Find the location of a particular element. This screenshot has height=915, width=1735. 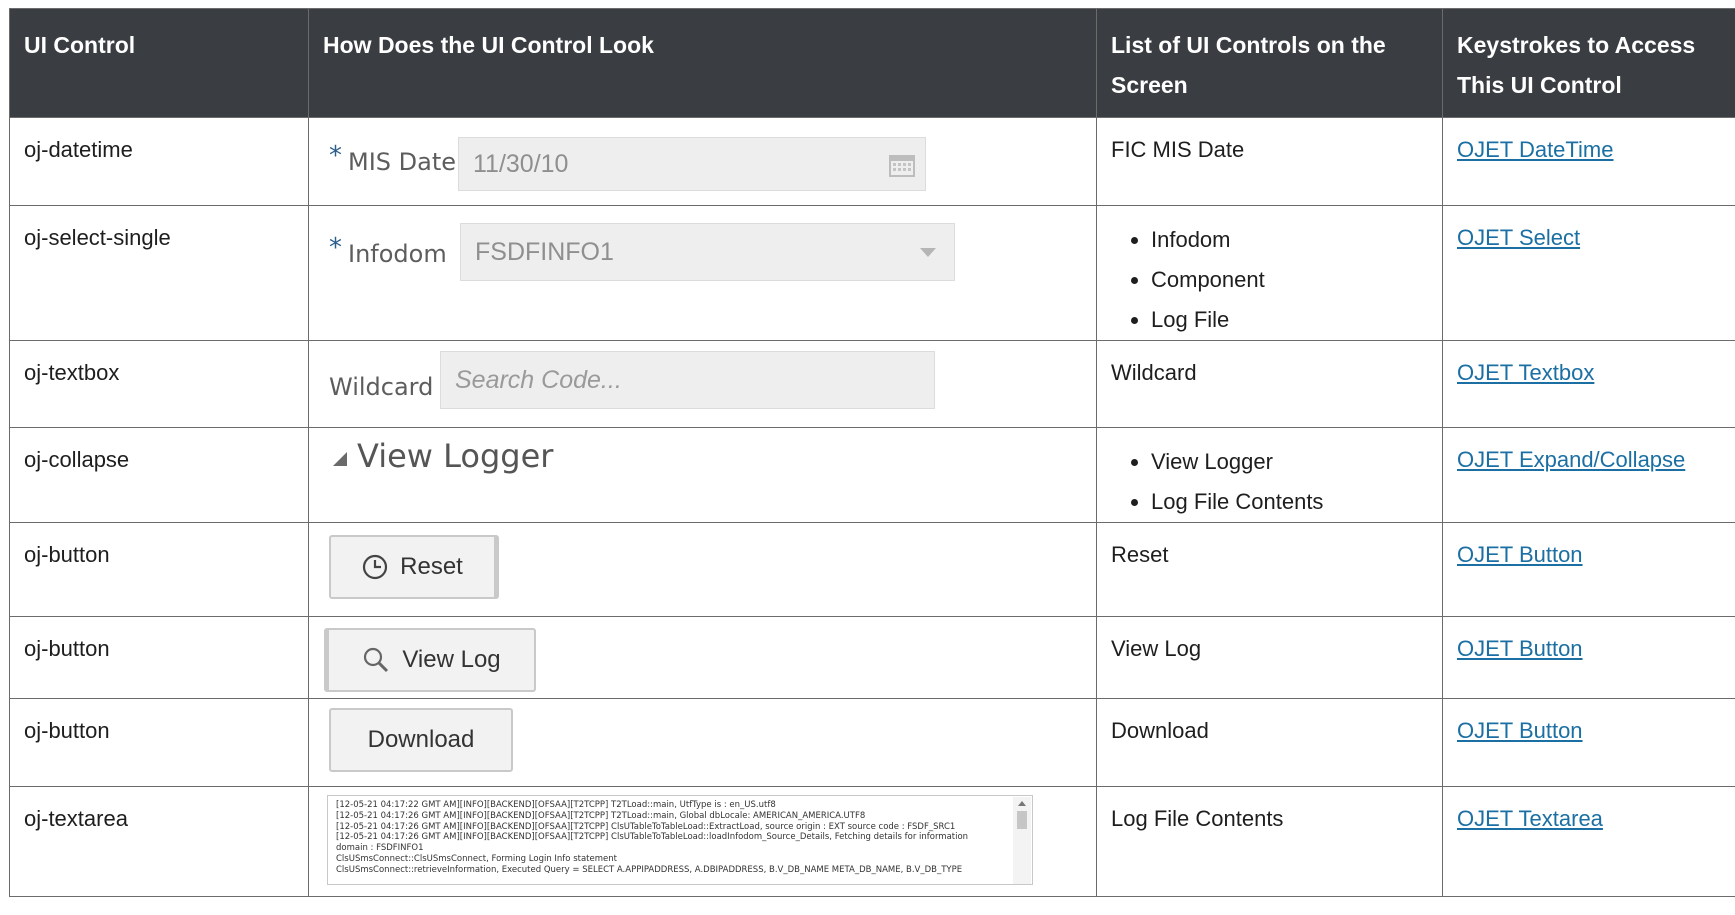

list-item: View Log is located at coordinates (1156, 648).